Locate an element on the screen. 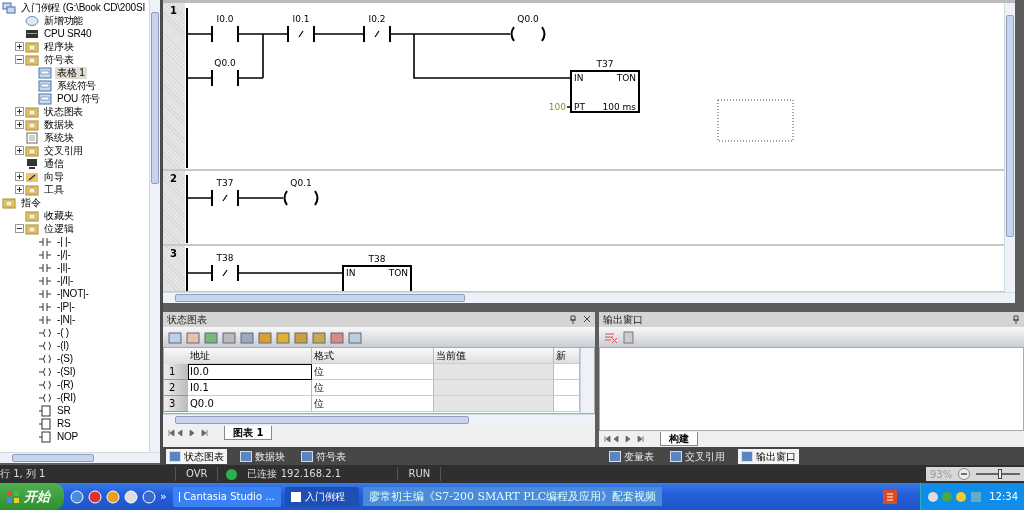 The height and width of the screenshot is (510, 1024). tree-item: 符号表 is located at coordinates (59, 59).